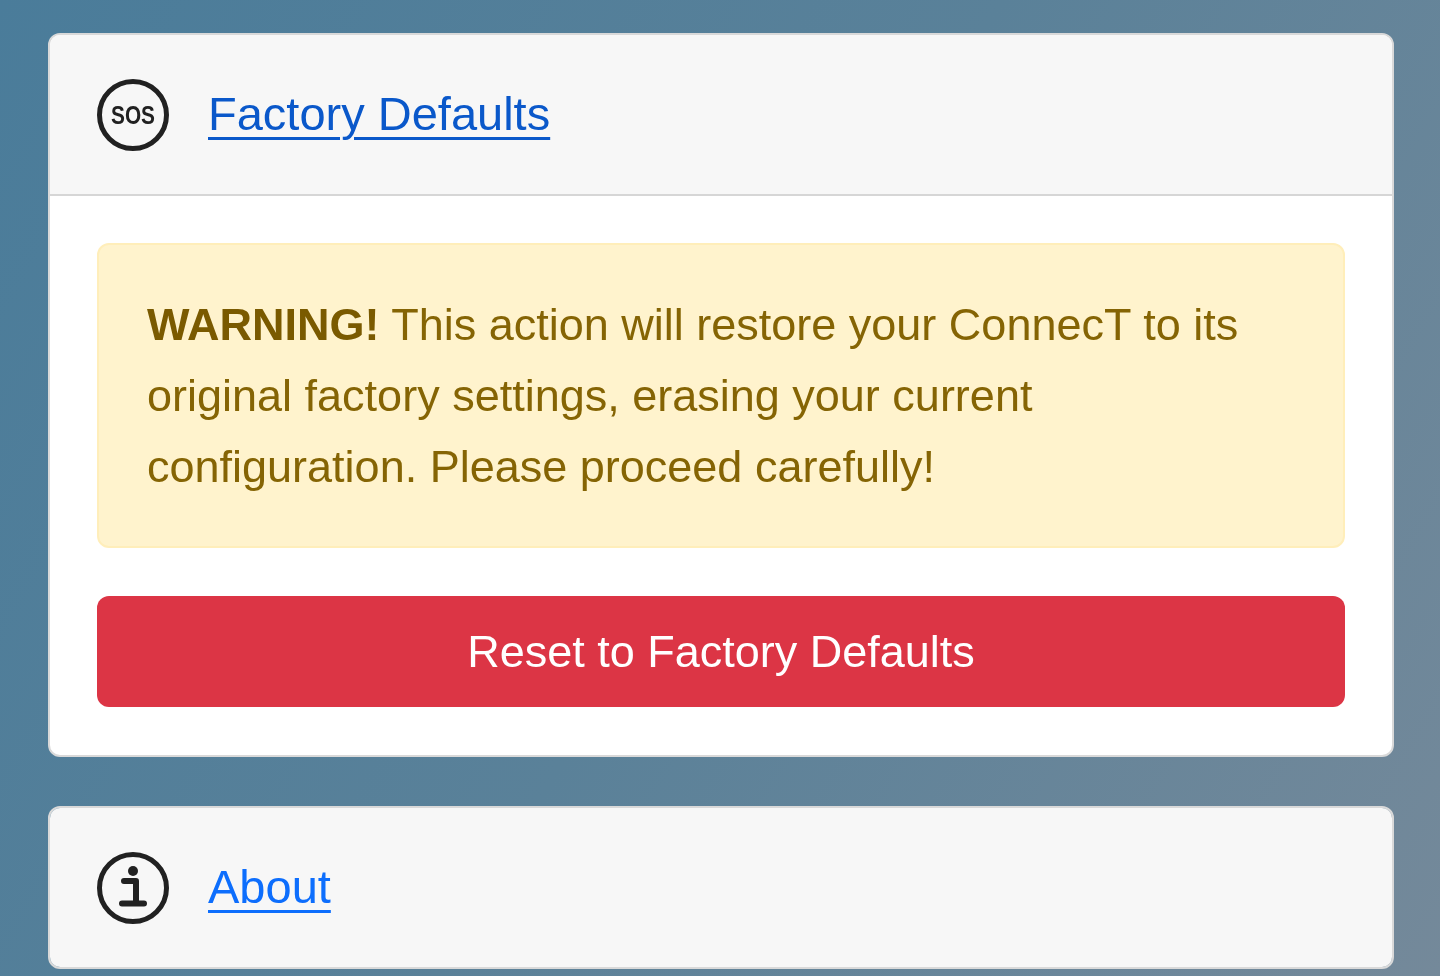  Describe the element at coordinates (379, 114) in the screenshot. I see `section-link: Factory Defaults` at that location.